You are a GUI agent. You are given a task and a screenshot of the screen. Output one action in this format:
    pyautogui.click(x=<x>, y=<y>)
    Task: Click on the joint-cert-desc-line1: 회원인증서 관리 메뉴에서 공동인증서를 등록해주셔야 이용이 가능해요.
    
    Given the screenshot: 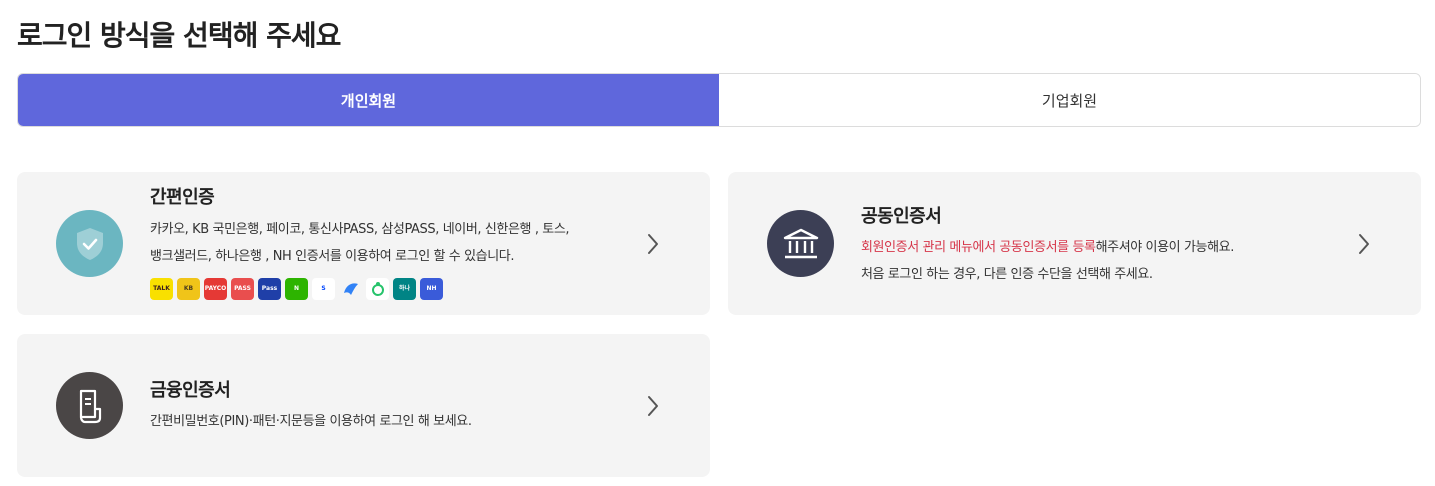 What is the action you would take?
    pyautogui.click(x=1047, y=248)
    